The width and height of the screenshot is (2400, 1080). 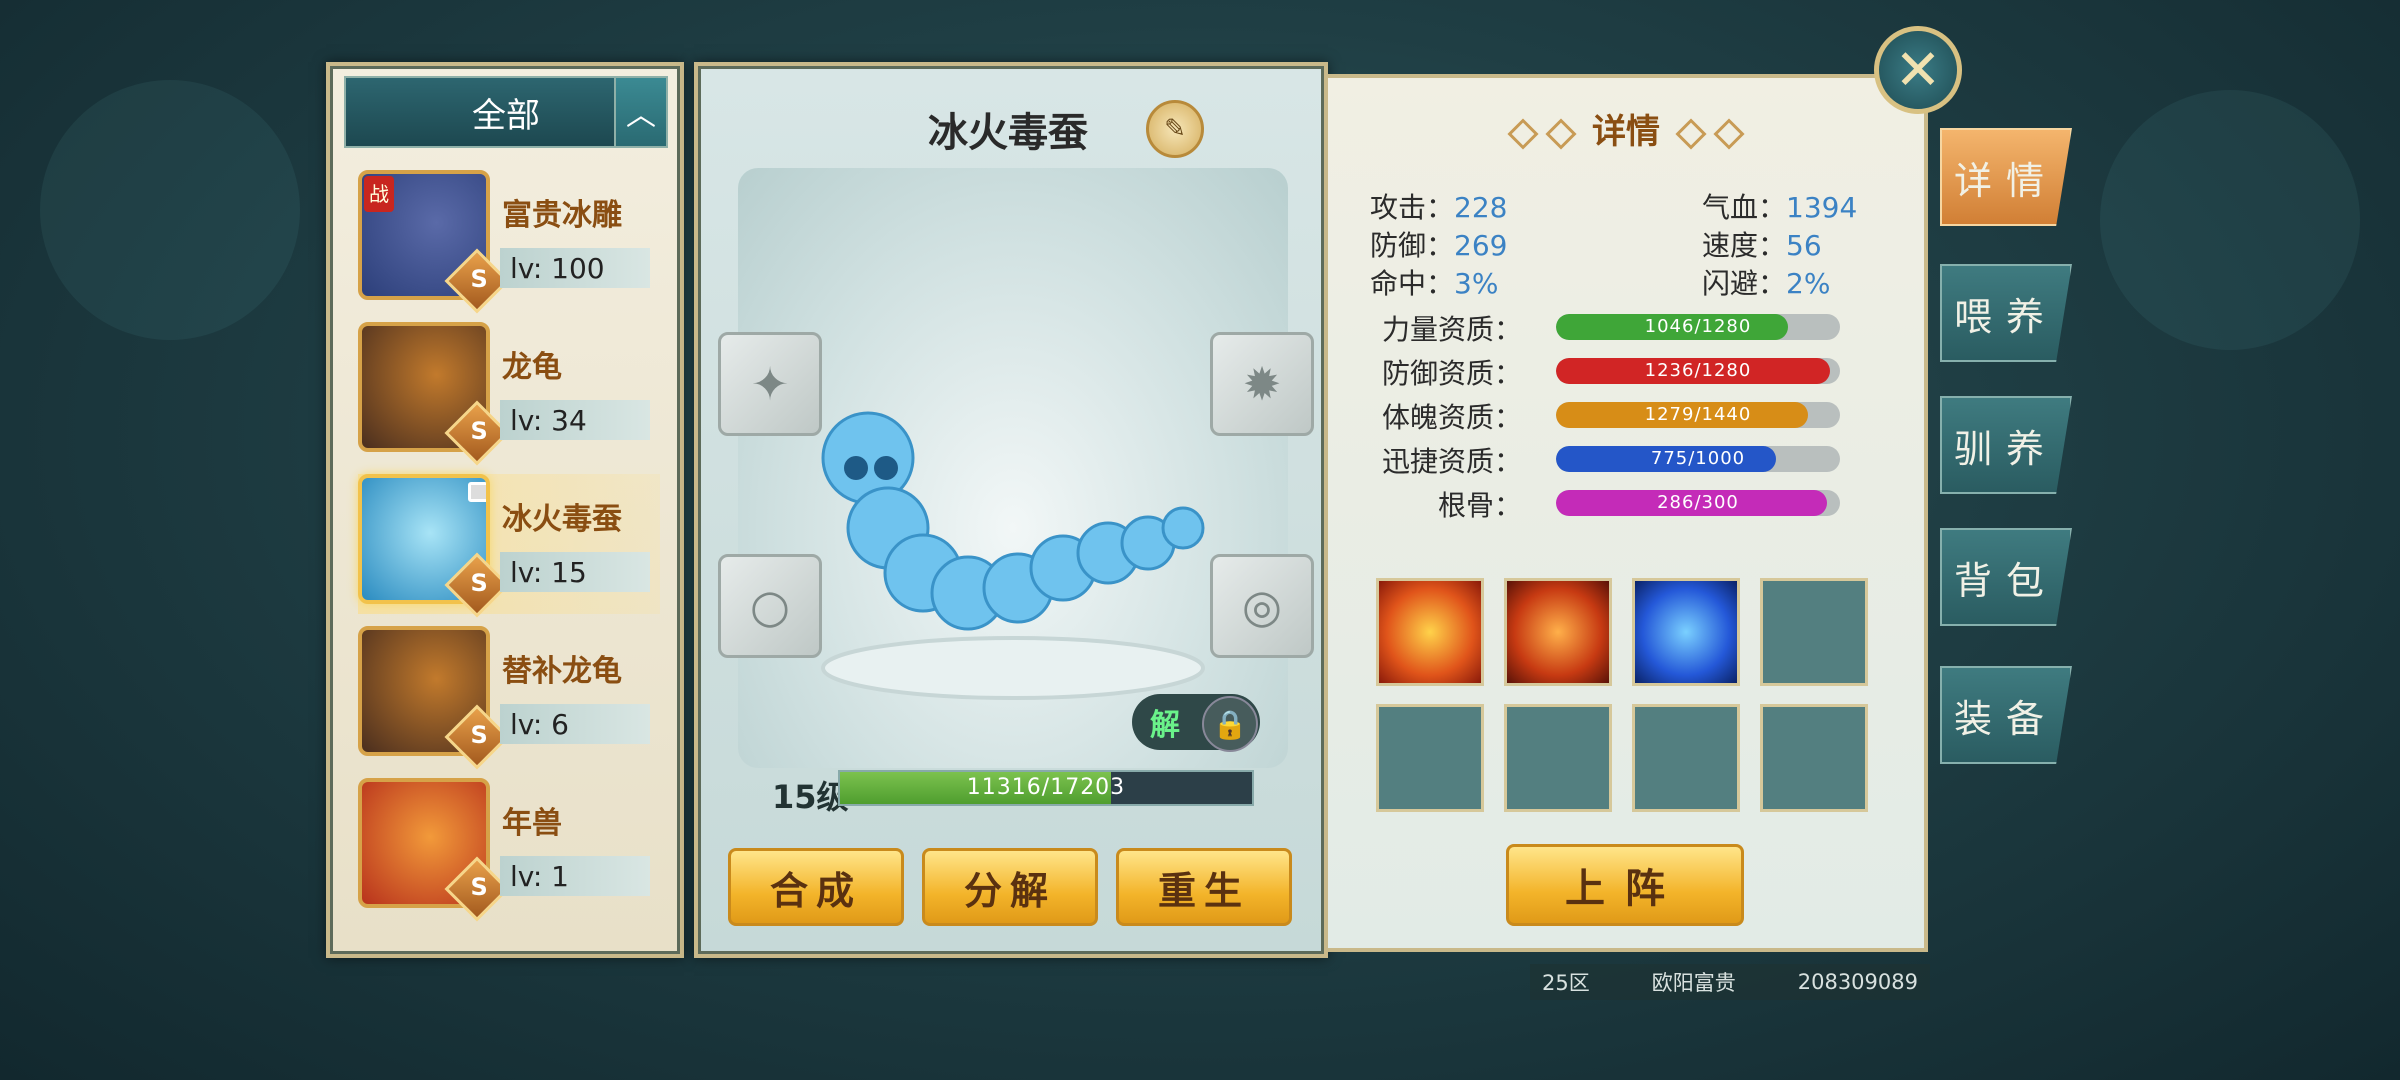 I want to click on skill-flame-spiral-icon, so click(x=1558, y=632).